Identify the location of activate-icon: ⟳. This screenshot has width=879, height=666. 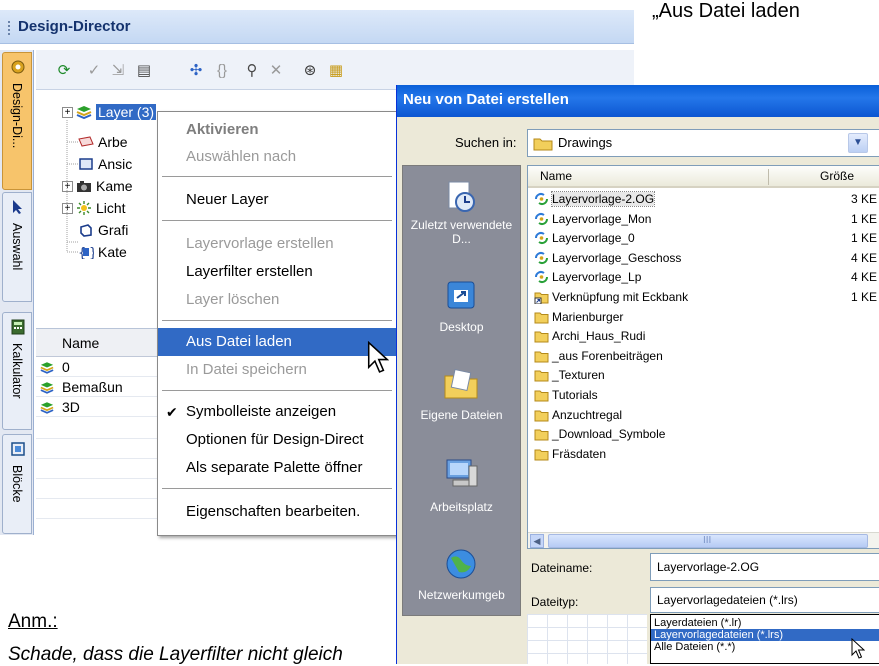
(64, 70).